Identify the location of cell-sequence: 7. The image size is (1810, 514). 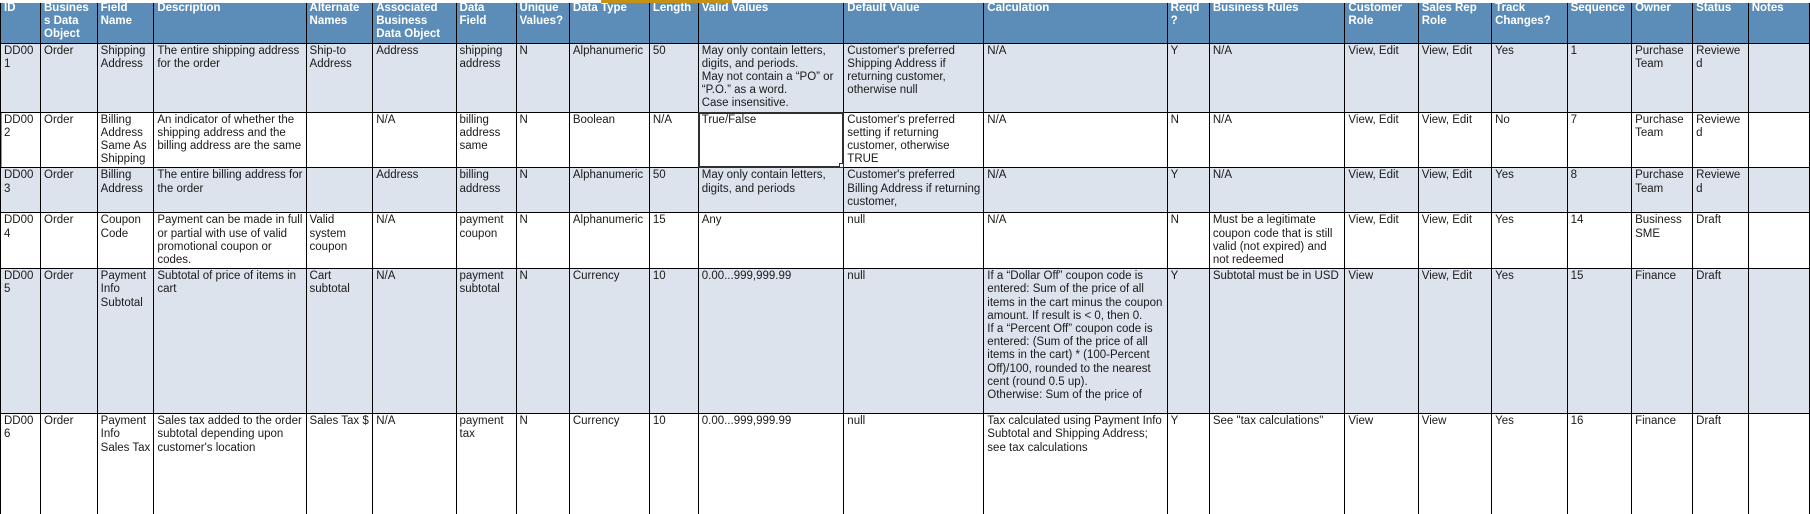
(1599, 140).